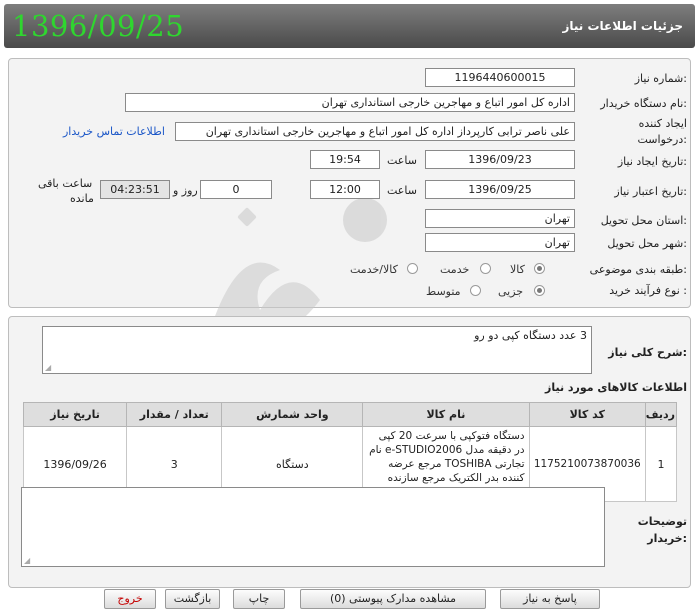 The image size is (699, 613). I want to click on items-section-title: اطلاعات کالاهای مورد نیاز, so click(616, 387).